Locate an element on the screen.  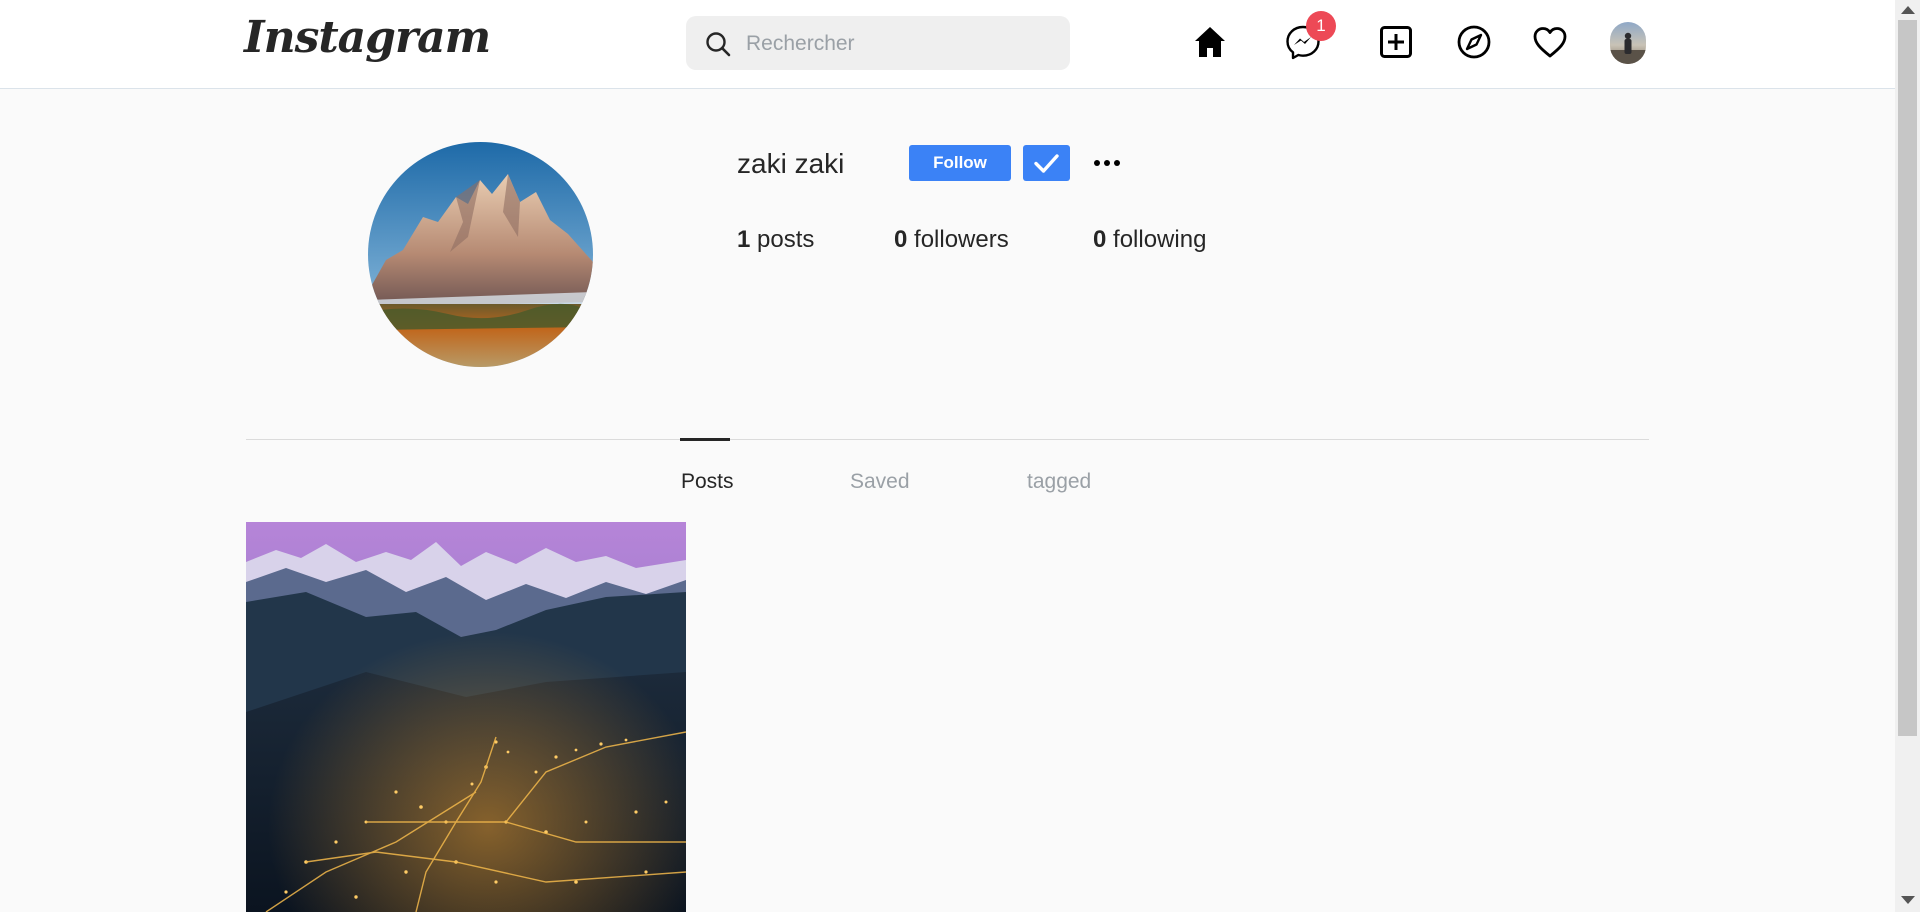
top-navigation-bar: Instagram 1 is located at coordinates (947, 44).